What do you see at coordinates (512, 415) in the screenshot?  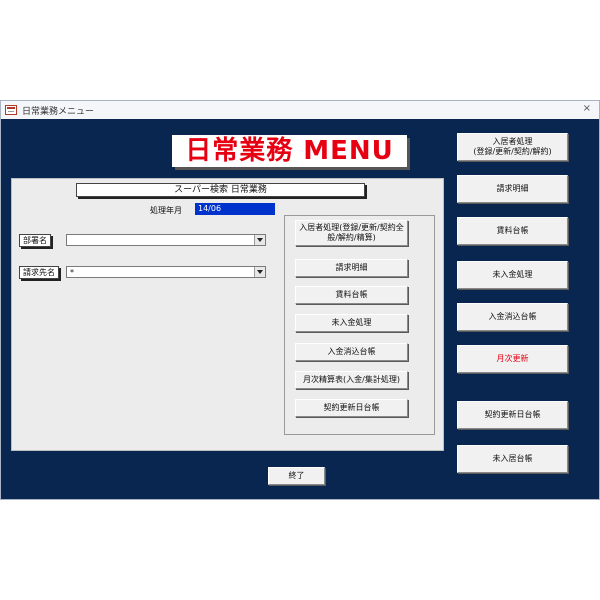 I see `right-renewal-ledger-button: 契約更新日台帳` at bounding box center [512, 415].